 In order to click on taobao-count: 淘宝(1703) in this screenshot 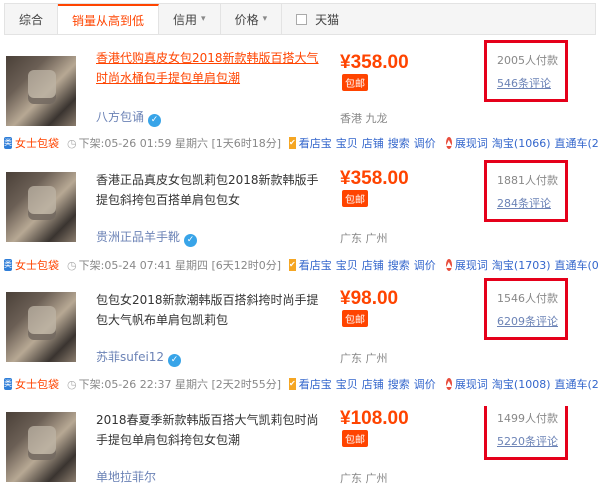, I will do `click(521, 265)`.